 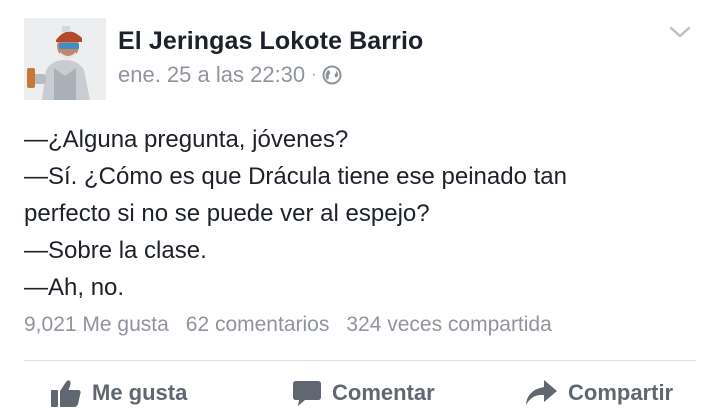 What do you see at coordinates (680, 32) in the screenshot?
I see `chevron-down-icon` at bounding box center [680, 32].